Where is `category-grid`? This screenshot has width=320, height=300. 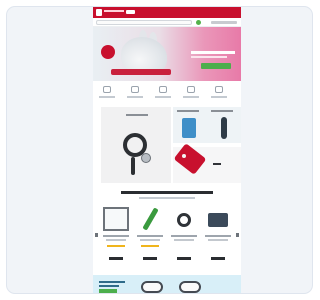
category-grid is located at coordinates (167, 146).